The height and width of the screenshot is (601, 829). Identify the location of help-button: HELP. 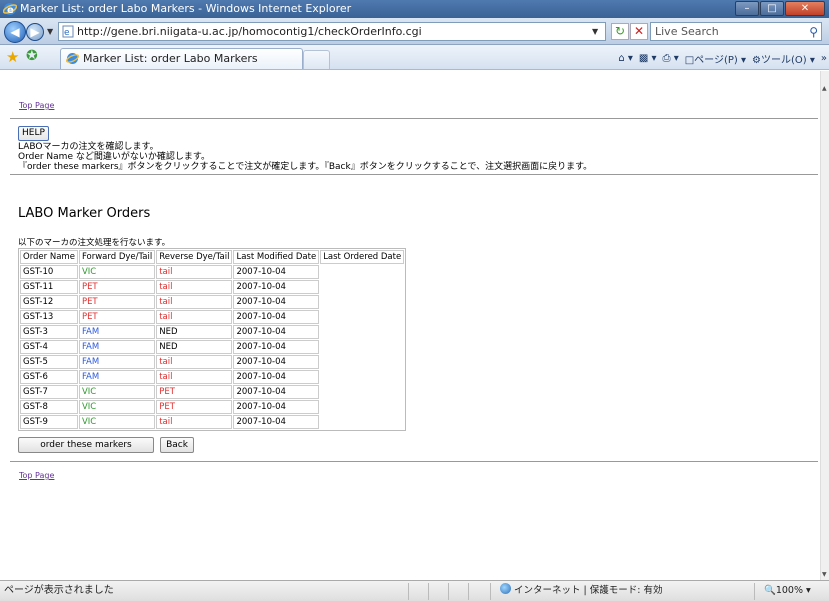
(33, 133).